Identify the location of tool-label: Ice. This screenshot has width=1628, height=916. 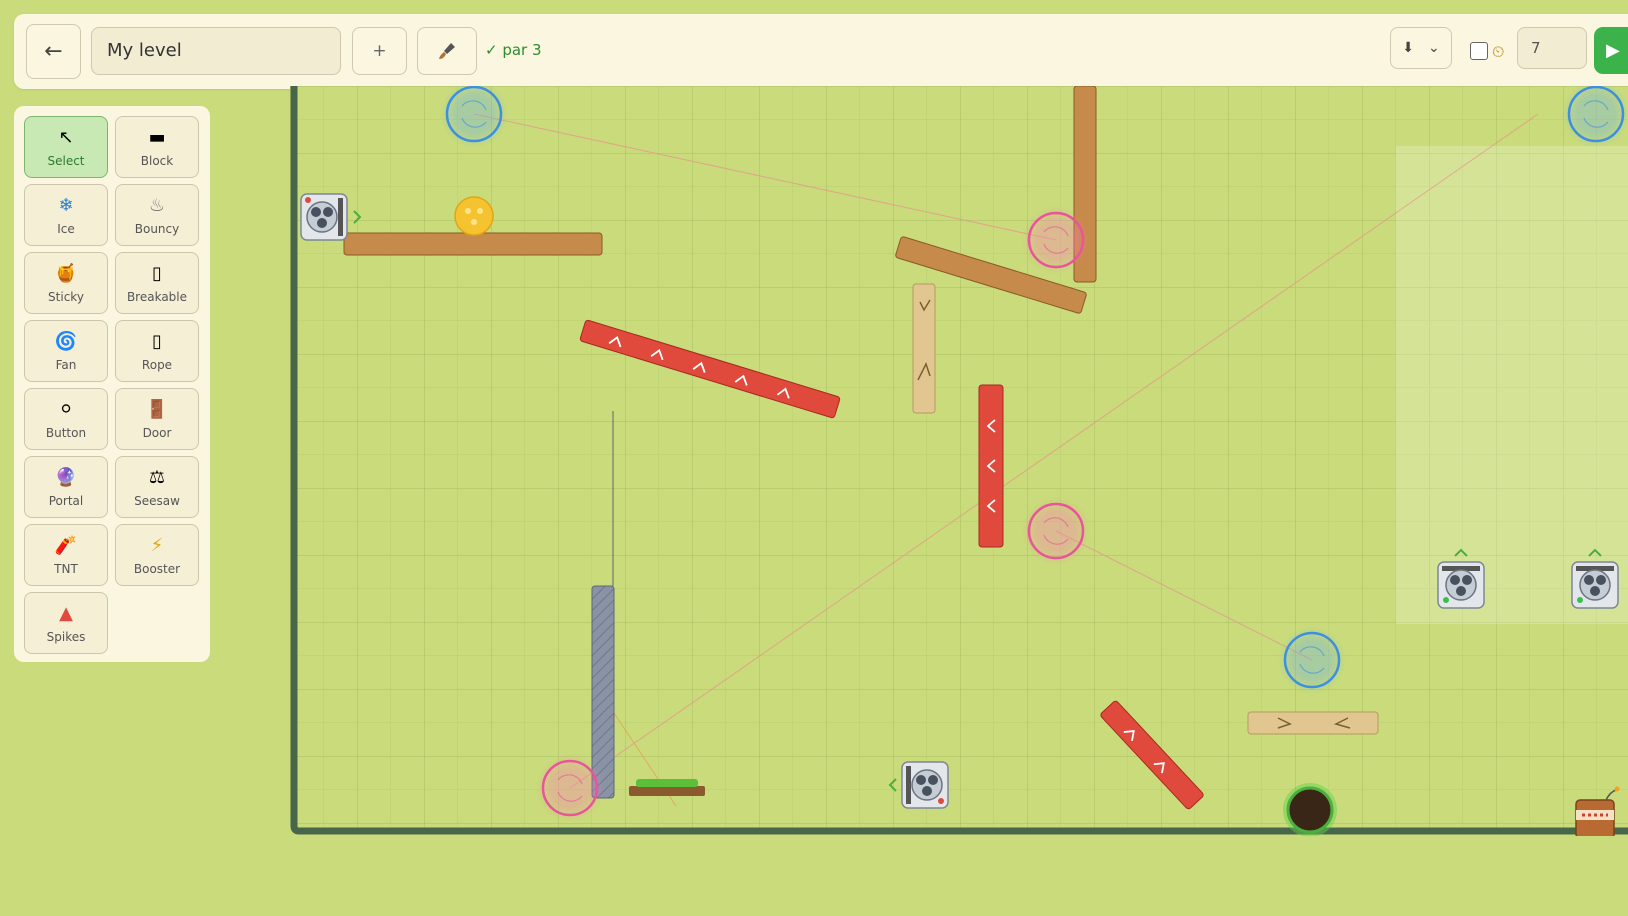
(66, 228).